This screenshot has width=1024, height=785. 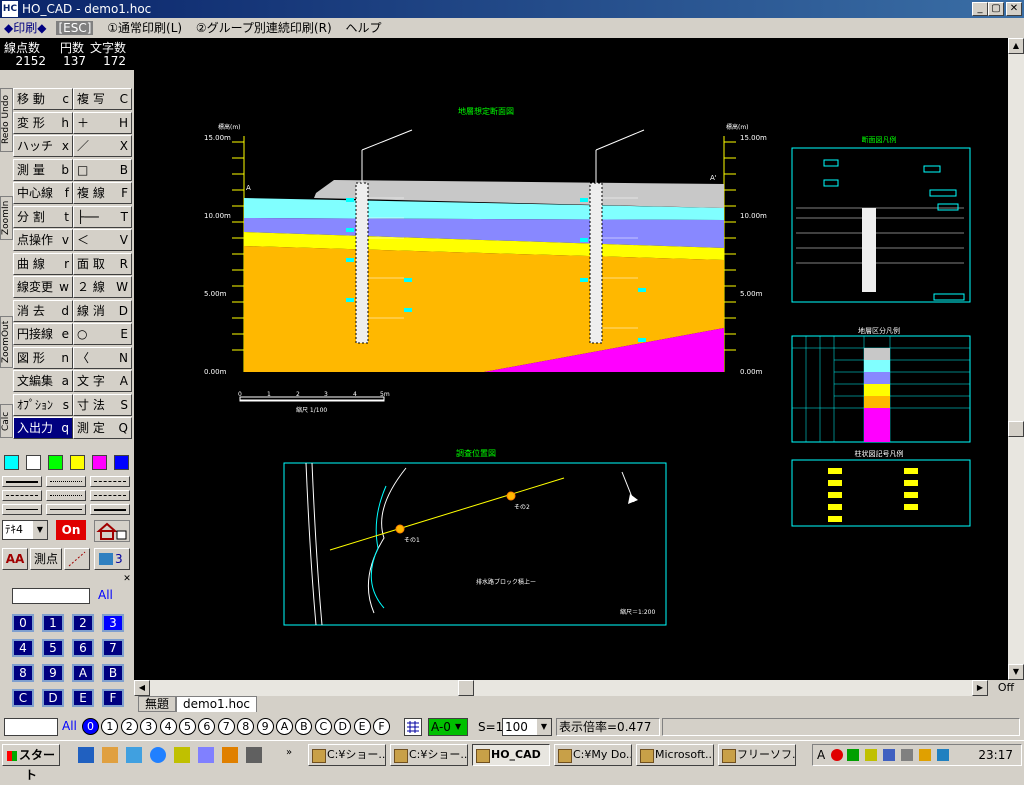 I want to click on command-button: 分 割t, so click(x=43, y=216).